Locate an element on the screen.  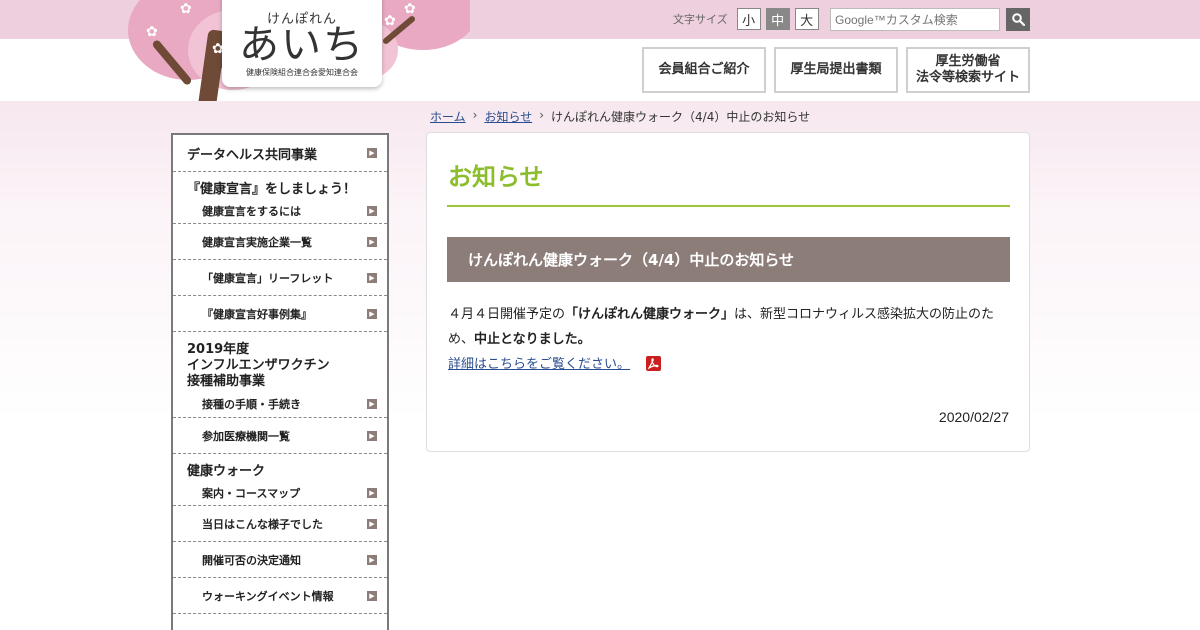
logo-main-text: あいち is located at coordinates (302, 45).